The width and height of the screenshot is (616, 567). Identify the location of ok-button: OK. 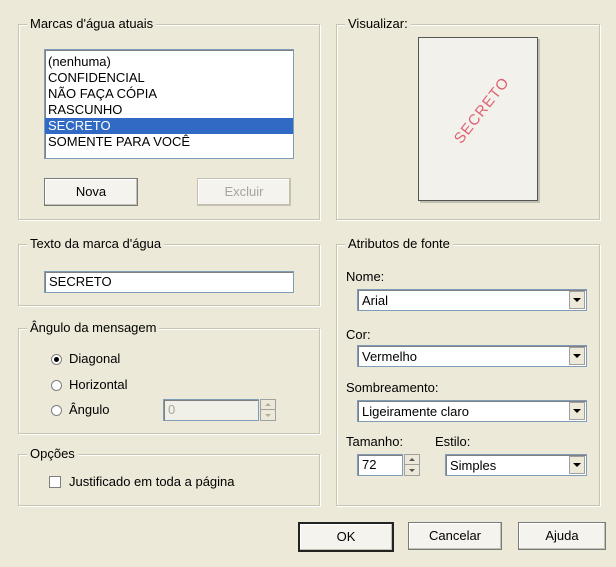
(346, 537).